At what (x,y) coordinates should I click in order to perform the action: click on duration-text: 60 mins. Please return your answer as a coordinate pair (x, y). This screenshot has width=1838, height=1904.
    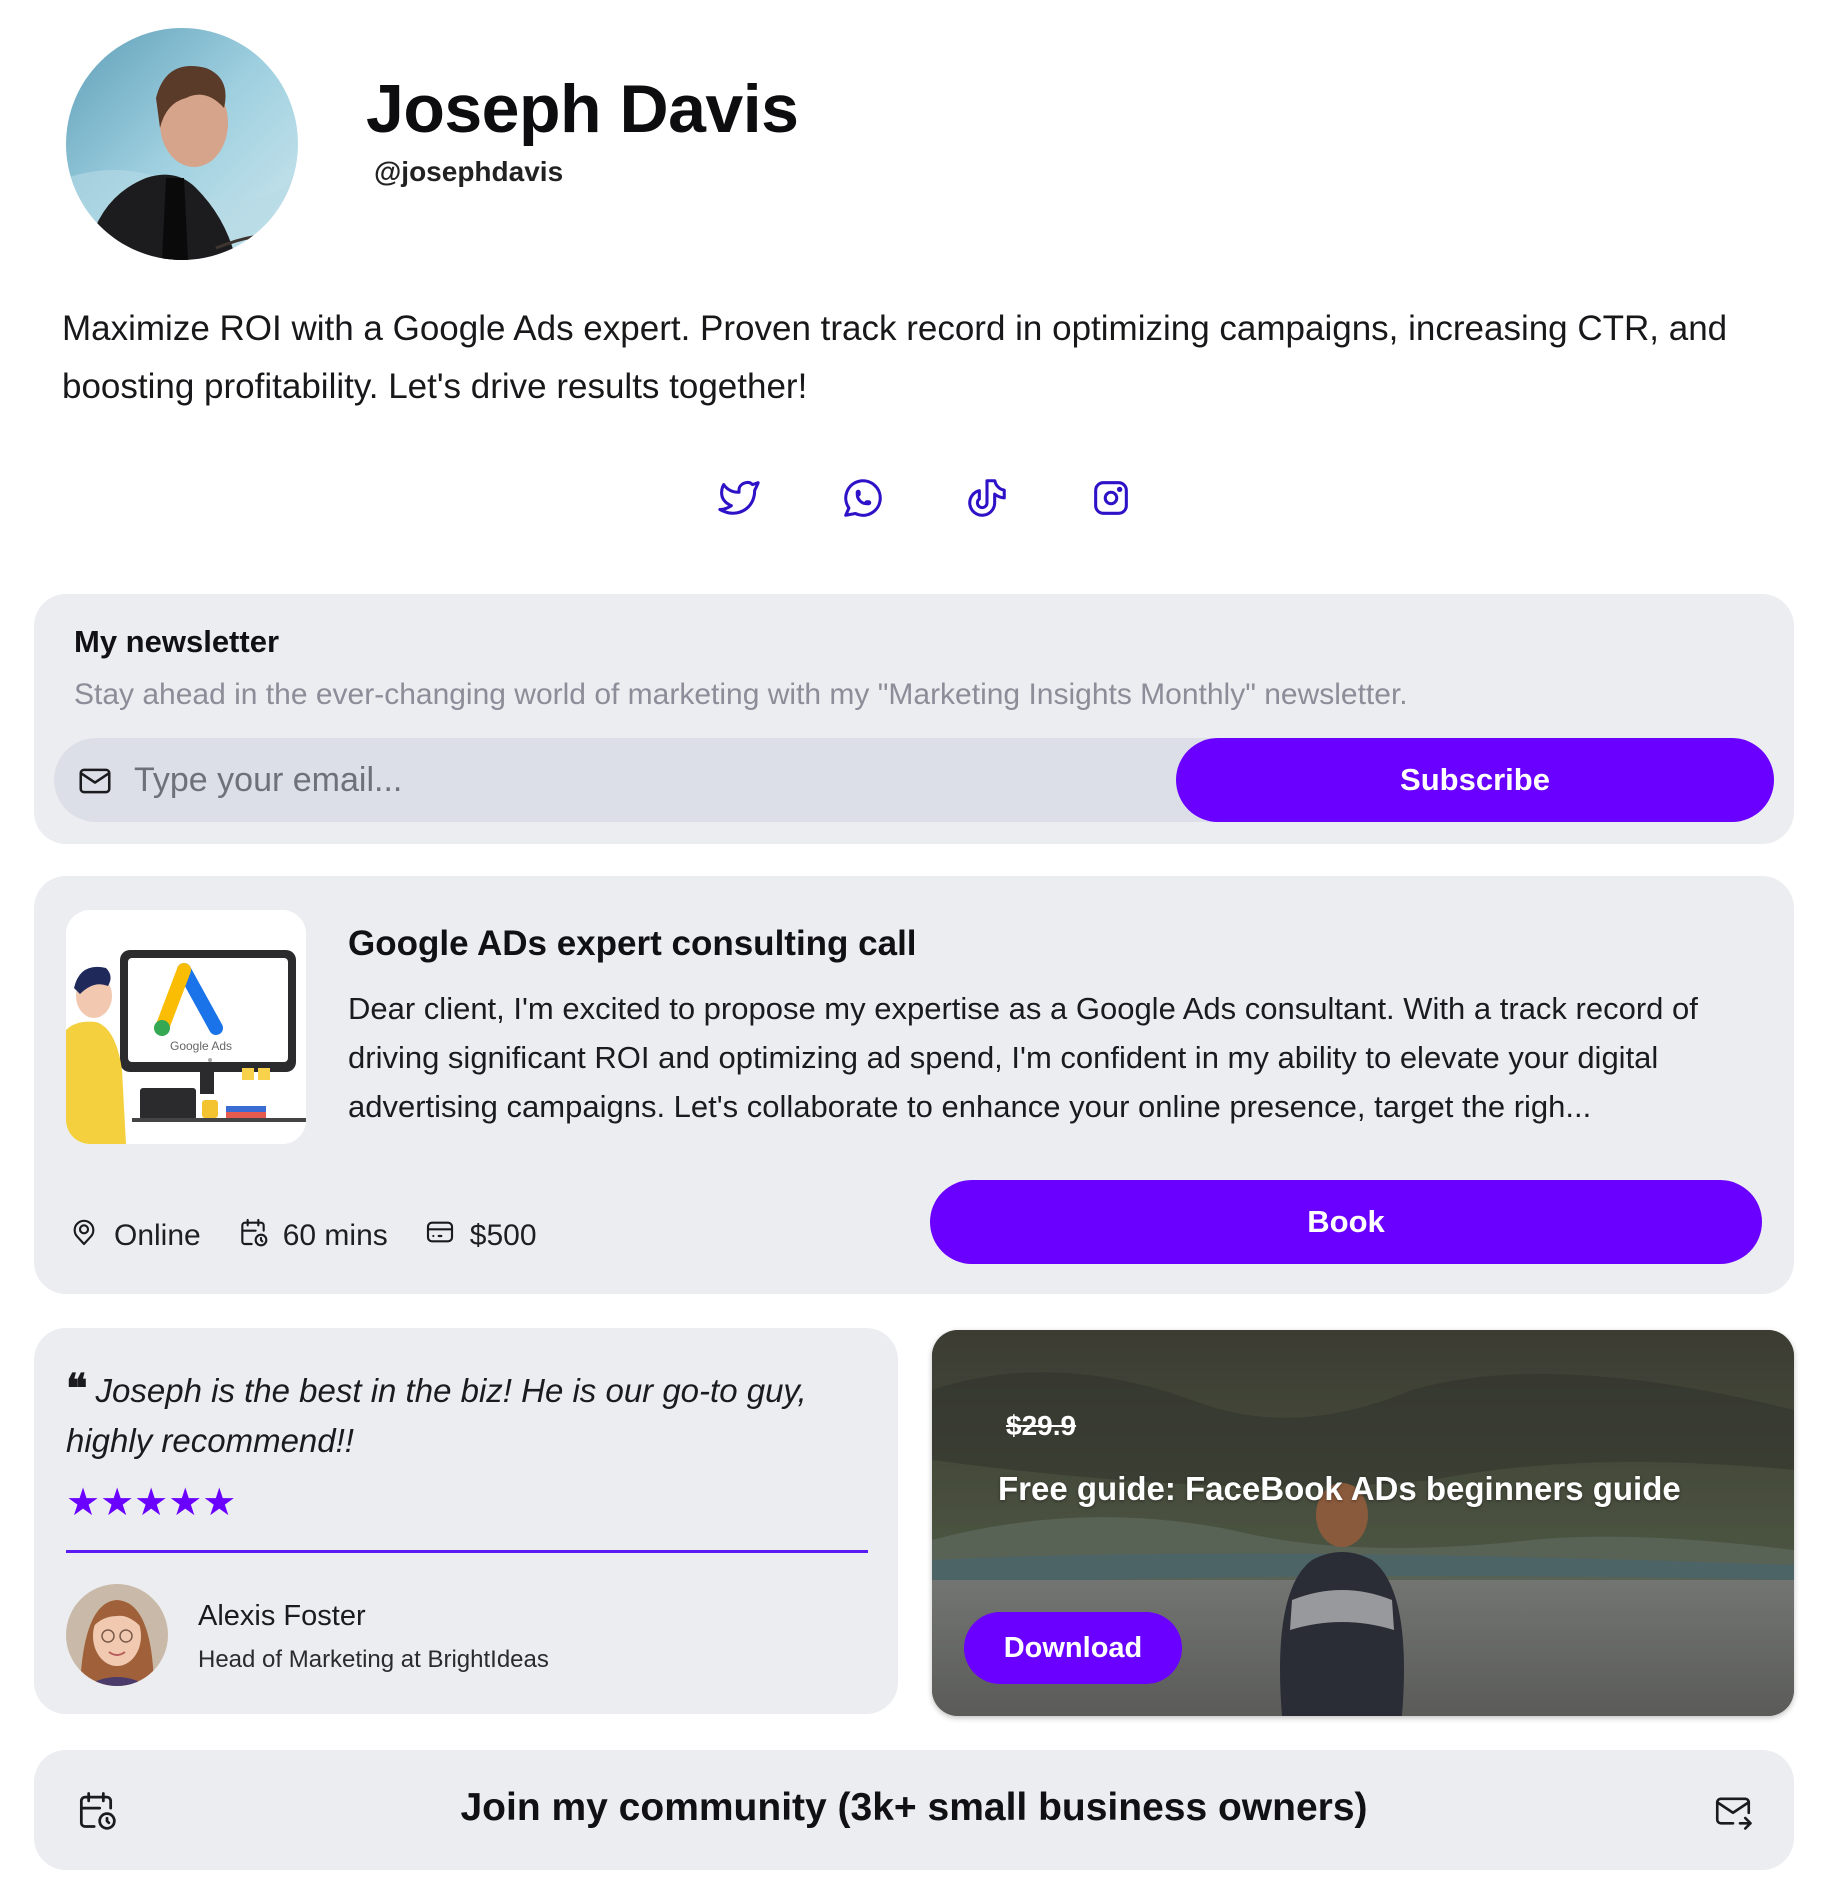
    Looking at the image, I should click on (335, 1235).